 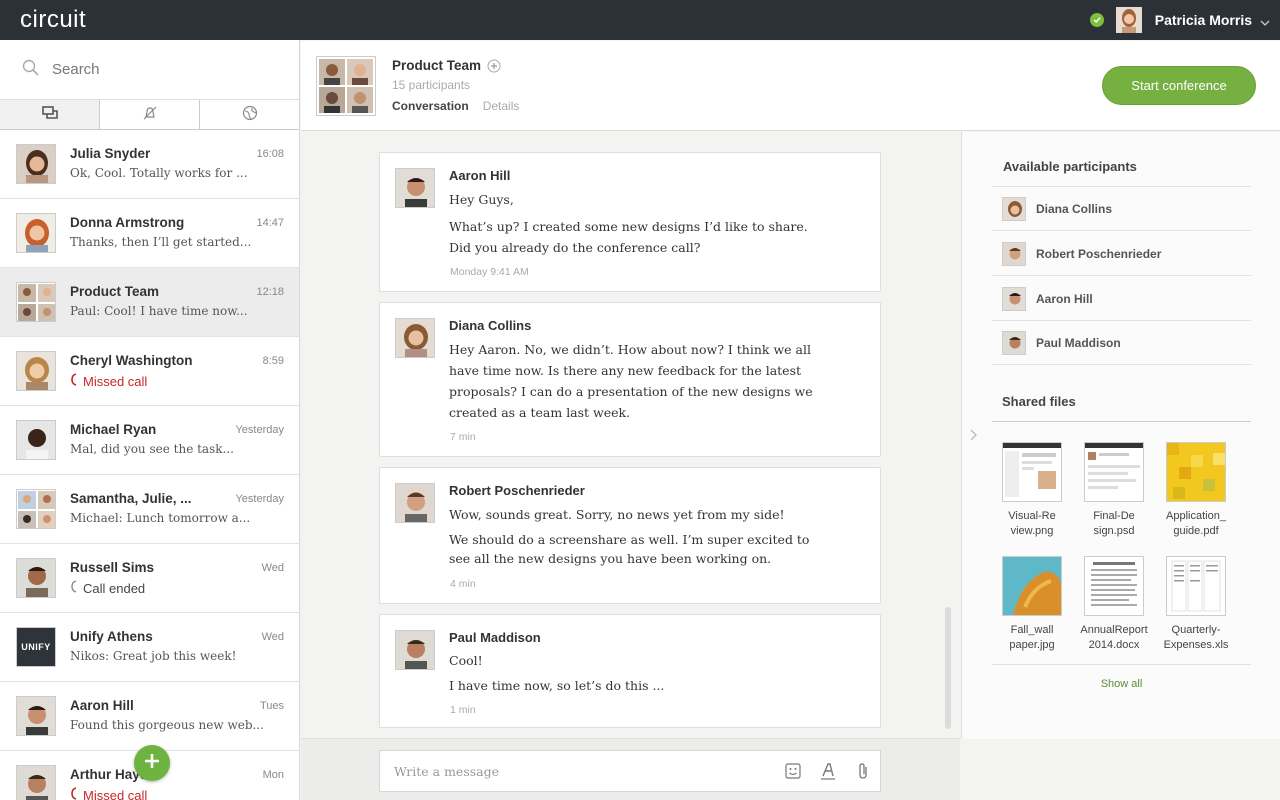 I want to click on conversation-item: Cheryl Washington 8:59 Missed call, so click(x=149, y=371).